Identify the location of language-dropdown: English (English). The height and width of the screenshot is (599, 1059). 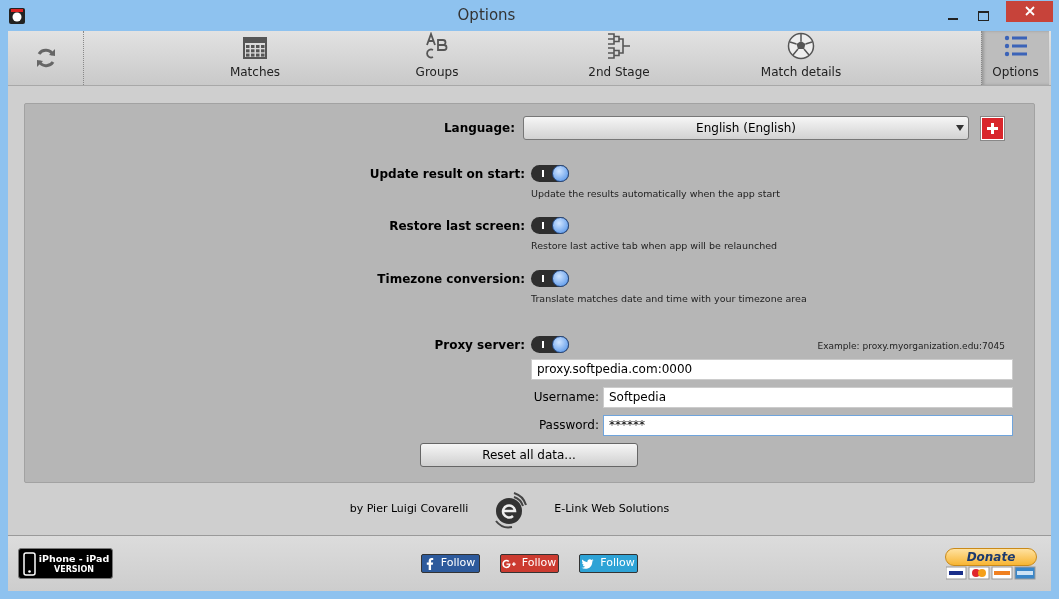
(746, 128).